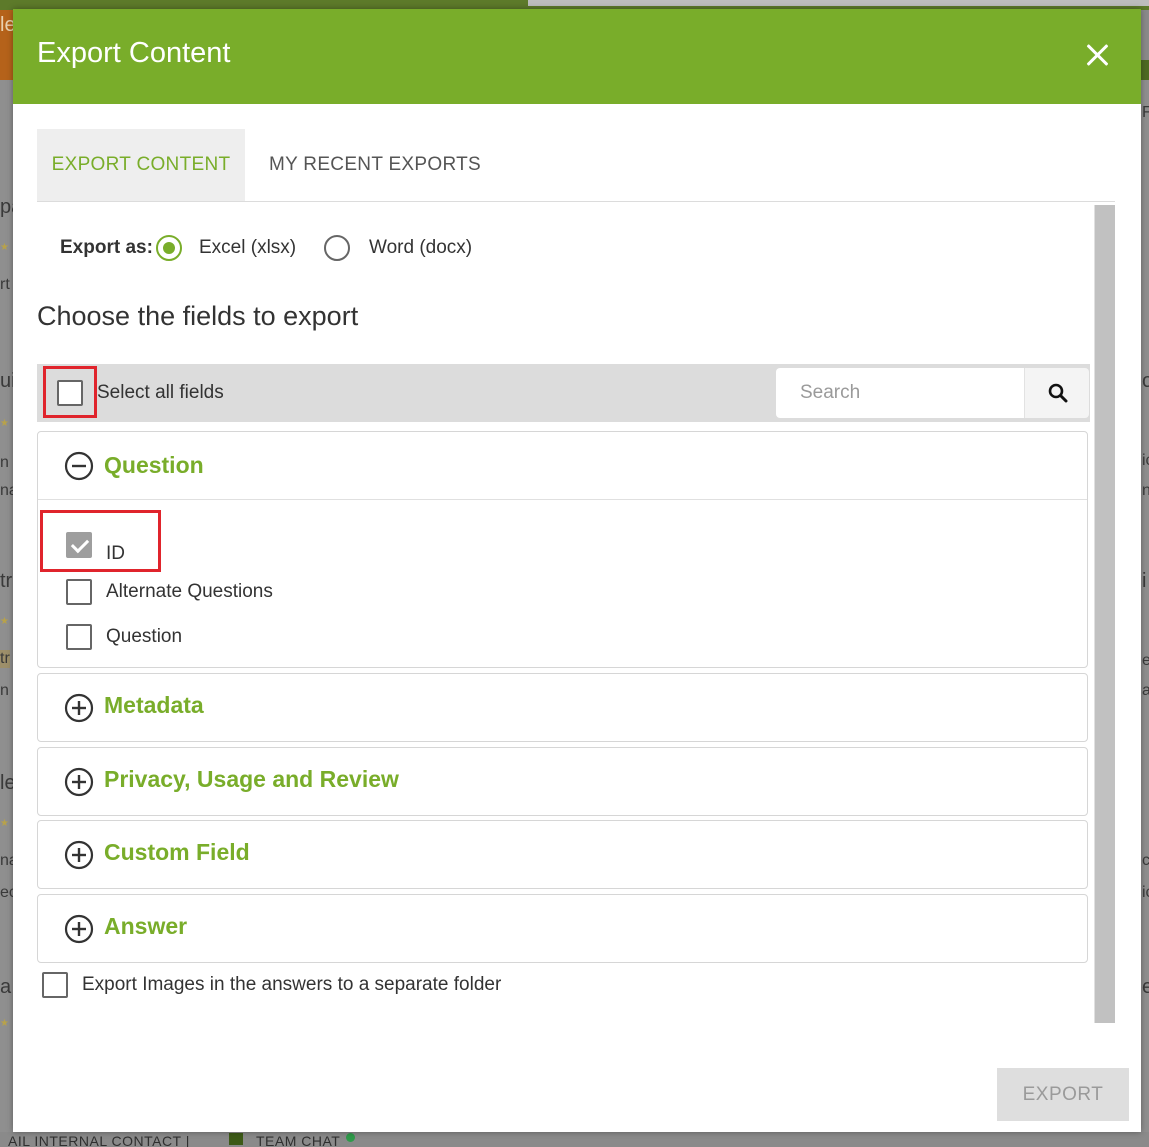 This screenshot has height=1147, width=1149. Describe the element at coordinates (5, 284) in the screenshot. I see `background-text-fragment: rt` at that location.